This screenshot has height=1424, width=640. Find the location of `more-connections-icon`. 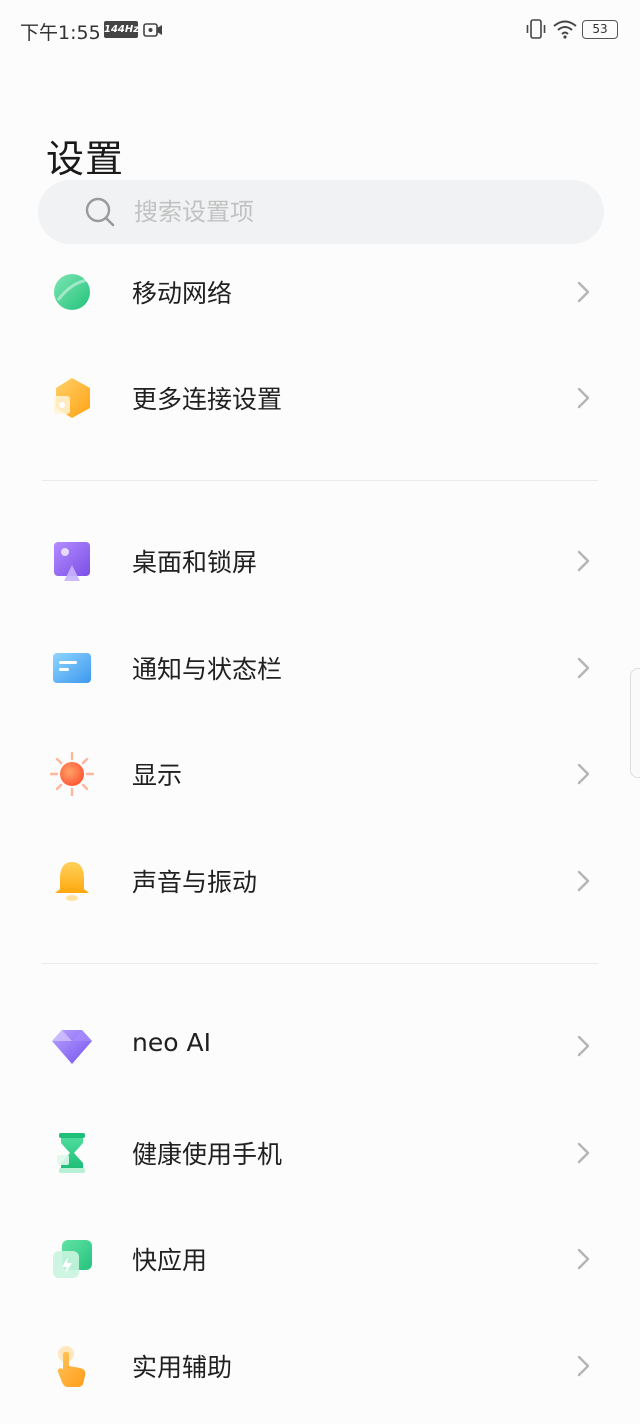

more-connections-icon is located at coordinates (72, 398).